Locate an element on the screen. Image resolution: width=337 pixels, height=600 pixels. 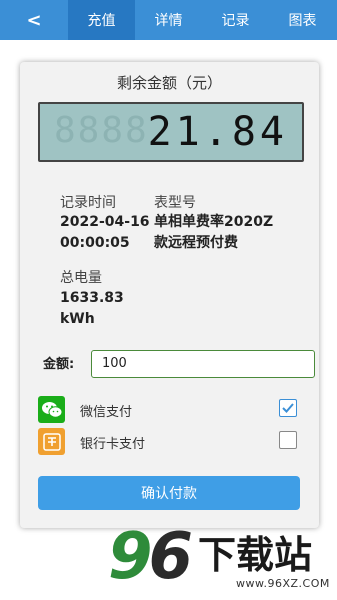
wechat-pay-label: 微信支付 is located at coordinates (106, 412).